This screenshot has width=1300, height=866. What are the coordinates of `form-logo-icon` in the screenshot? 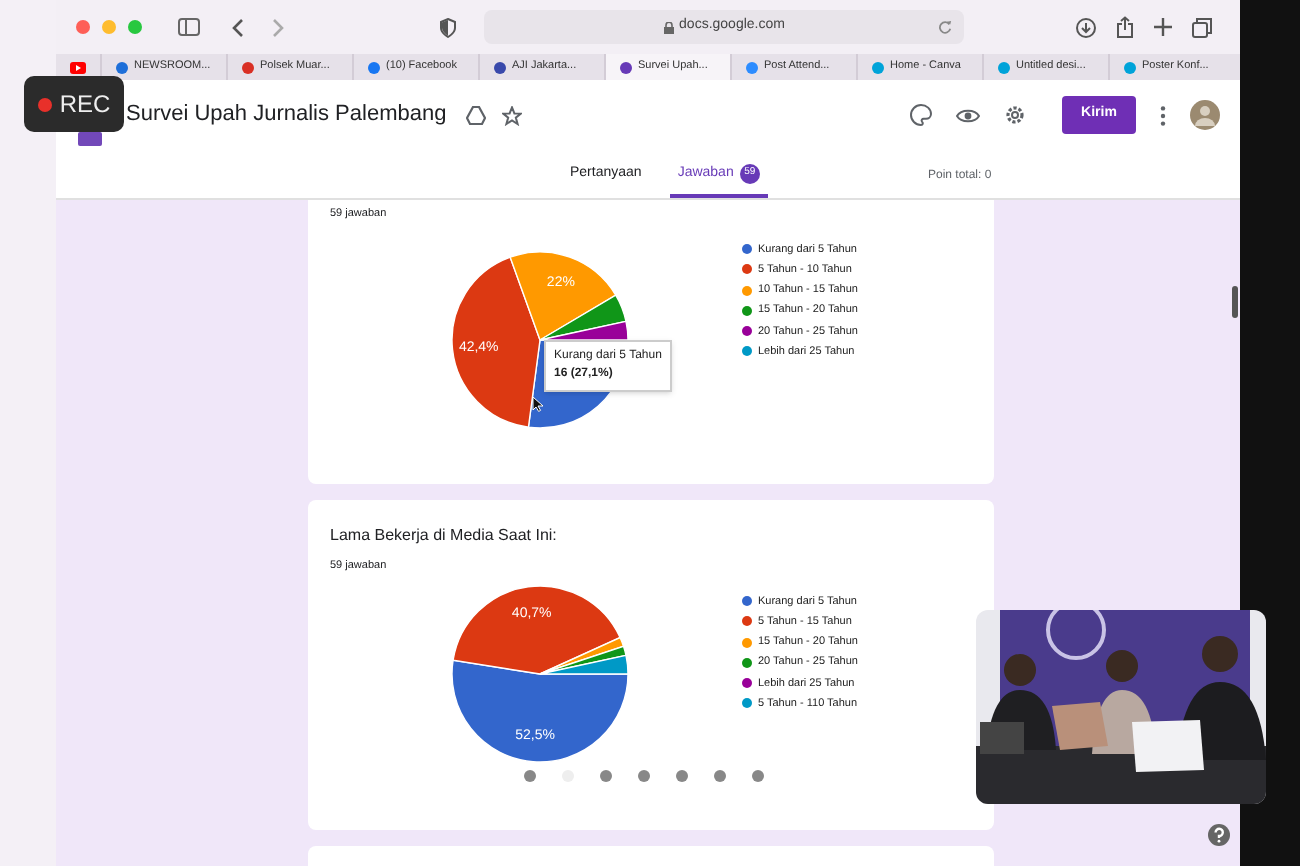 It's located at (90, 139).